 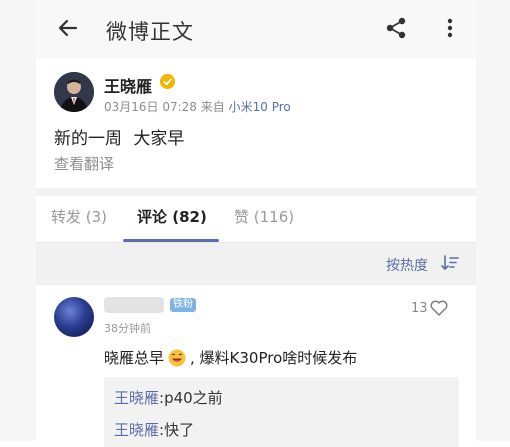 What do you see at coordinates (260, 107) in the screenshot?
I see `post-source: 小米10 Pro` at bounding box center [260, 107].